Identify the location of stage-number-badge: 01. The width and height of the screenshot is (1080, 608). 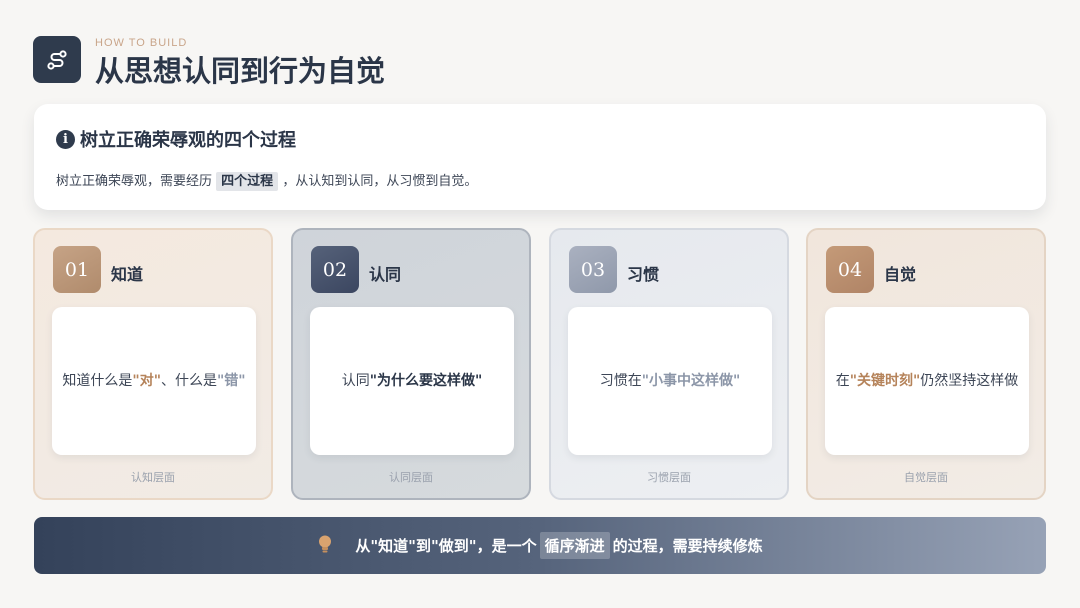
(77, 269).